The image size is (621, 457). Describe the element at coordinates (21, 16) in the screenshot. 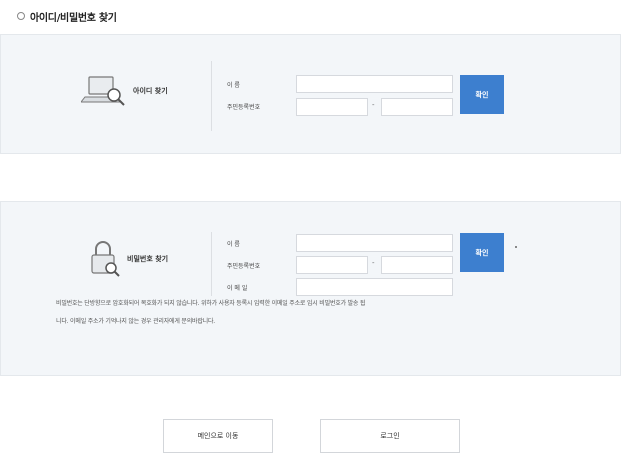

I see `circle-bullet-icon` at that location.